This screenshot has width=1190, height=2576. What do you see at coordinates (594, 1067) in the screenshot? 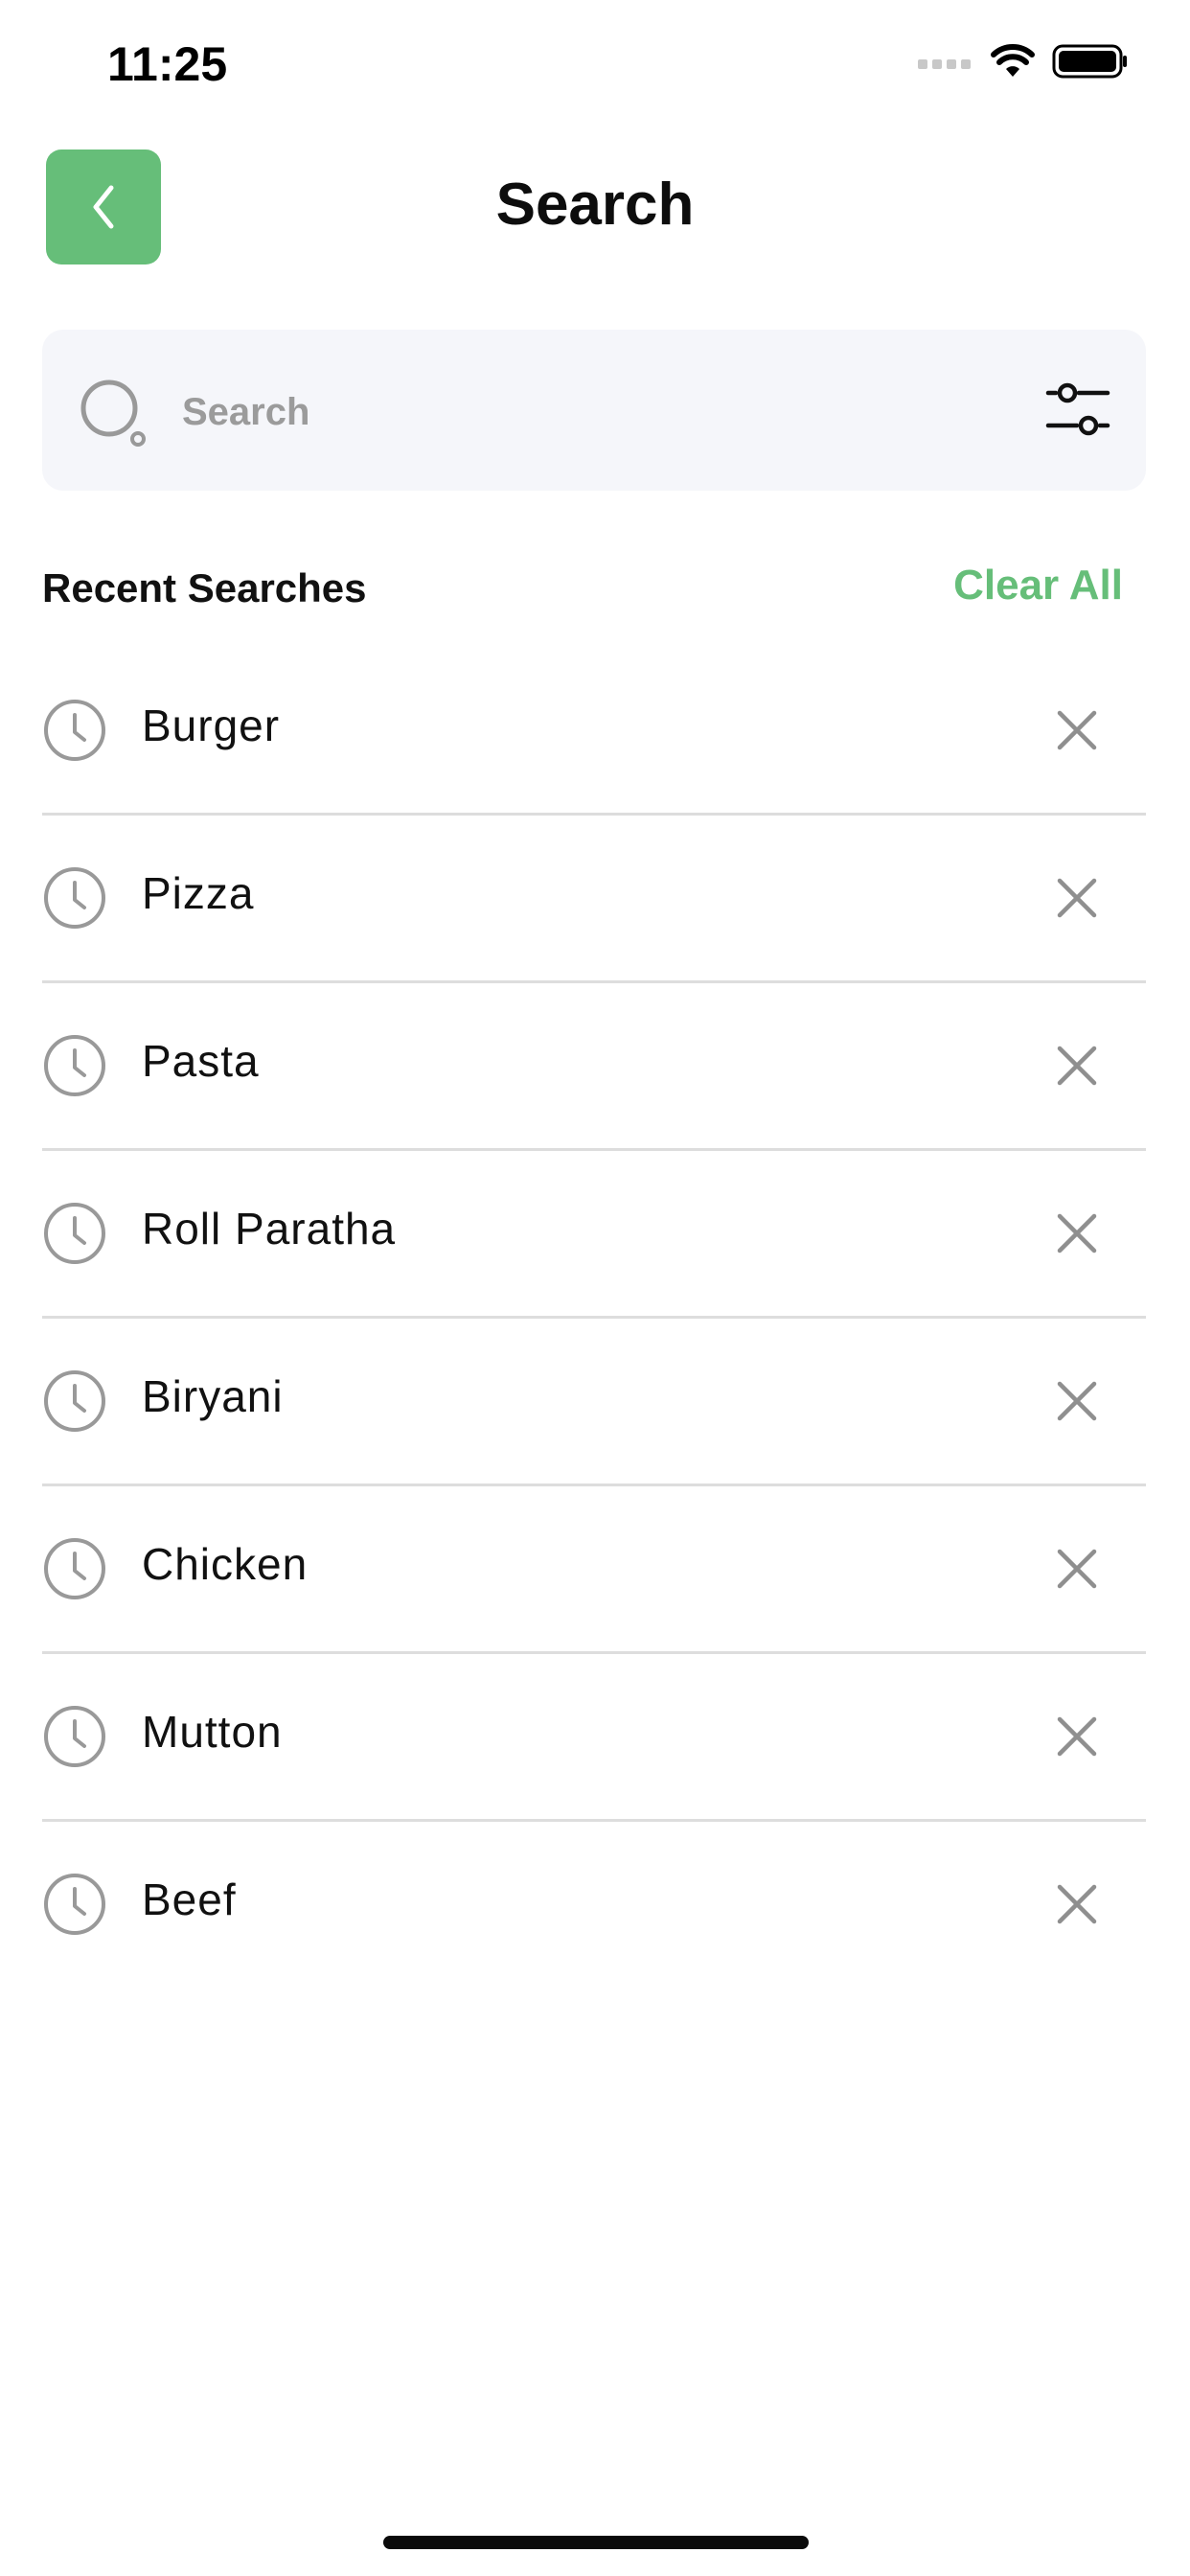
I see `recent-search-item: Pasta` at bounding box center [594, 1067].